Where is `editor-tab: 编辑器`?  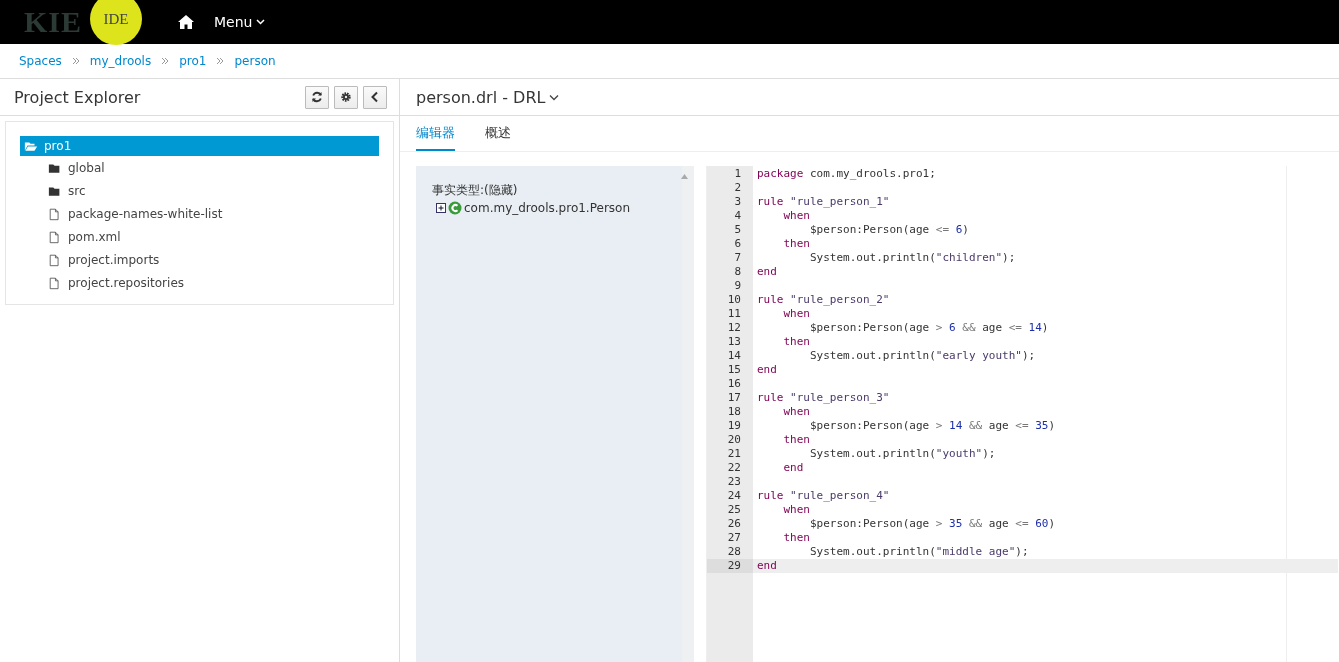
editor-tab: 编辑器 is located at coordinates (435, 133).